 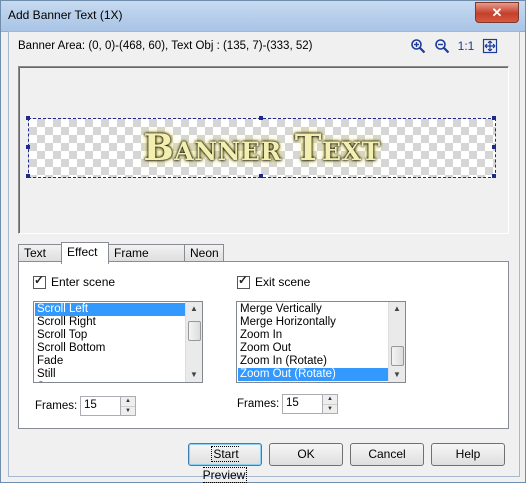 I want to click on close-icon: ✕, so click(x=497, y=12).